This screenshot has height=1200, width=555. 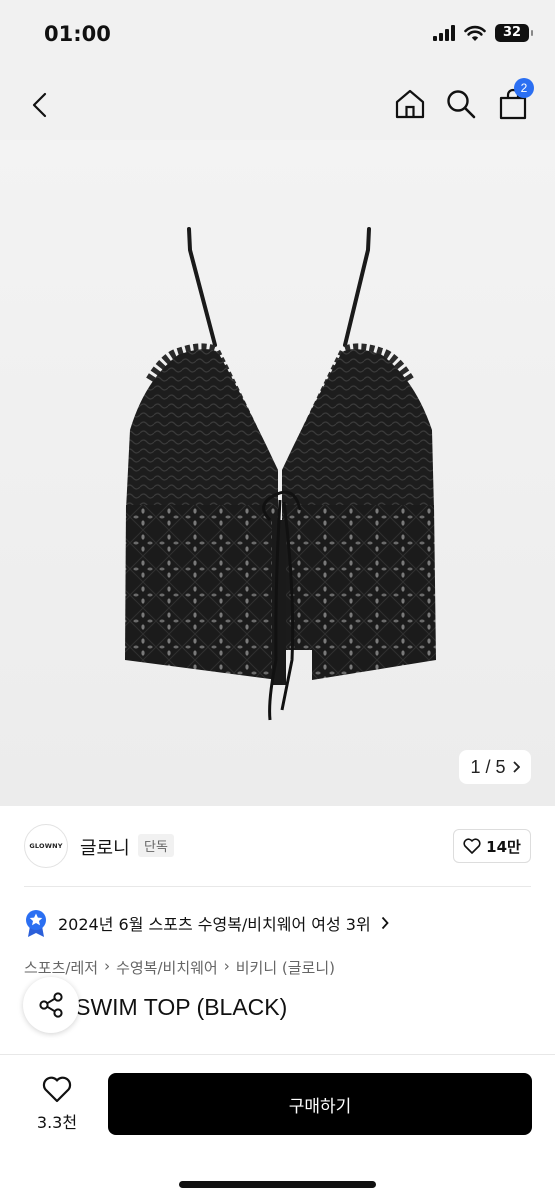 What do you see at coordinates (410, 104) in the screenshot?
I see `home-icon` at bounding box center [410, 104].